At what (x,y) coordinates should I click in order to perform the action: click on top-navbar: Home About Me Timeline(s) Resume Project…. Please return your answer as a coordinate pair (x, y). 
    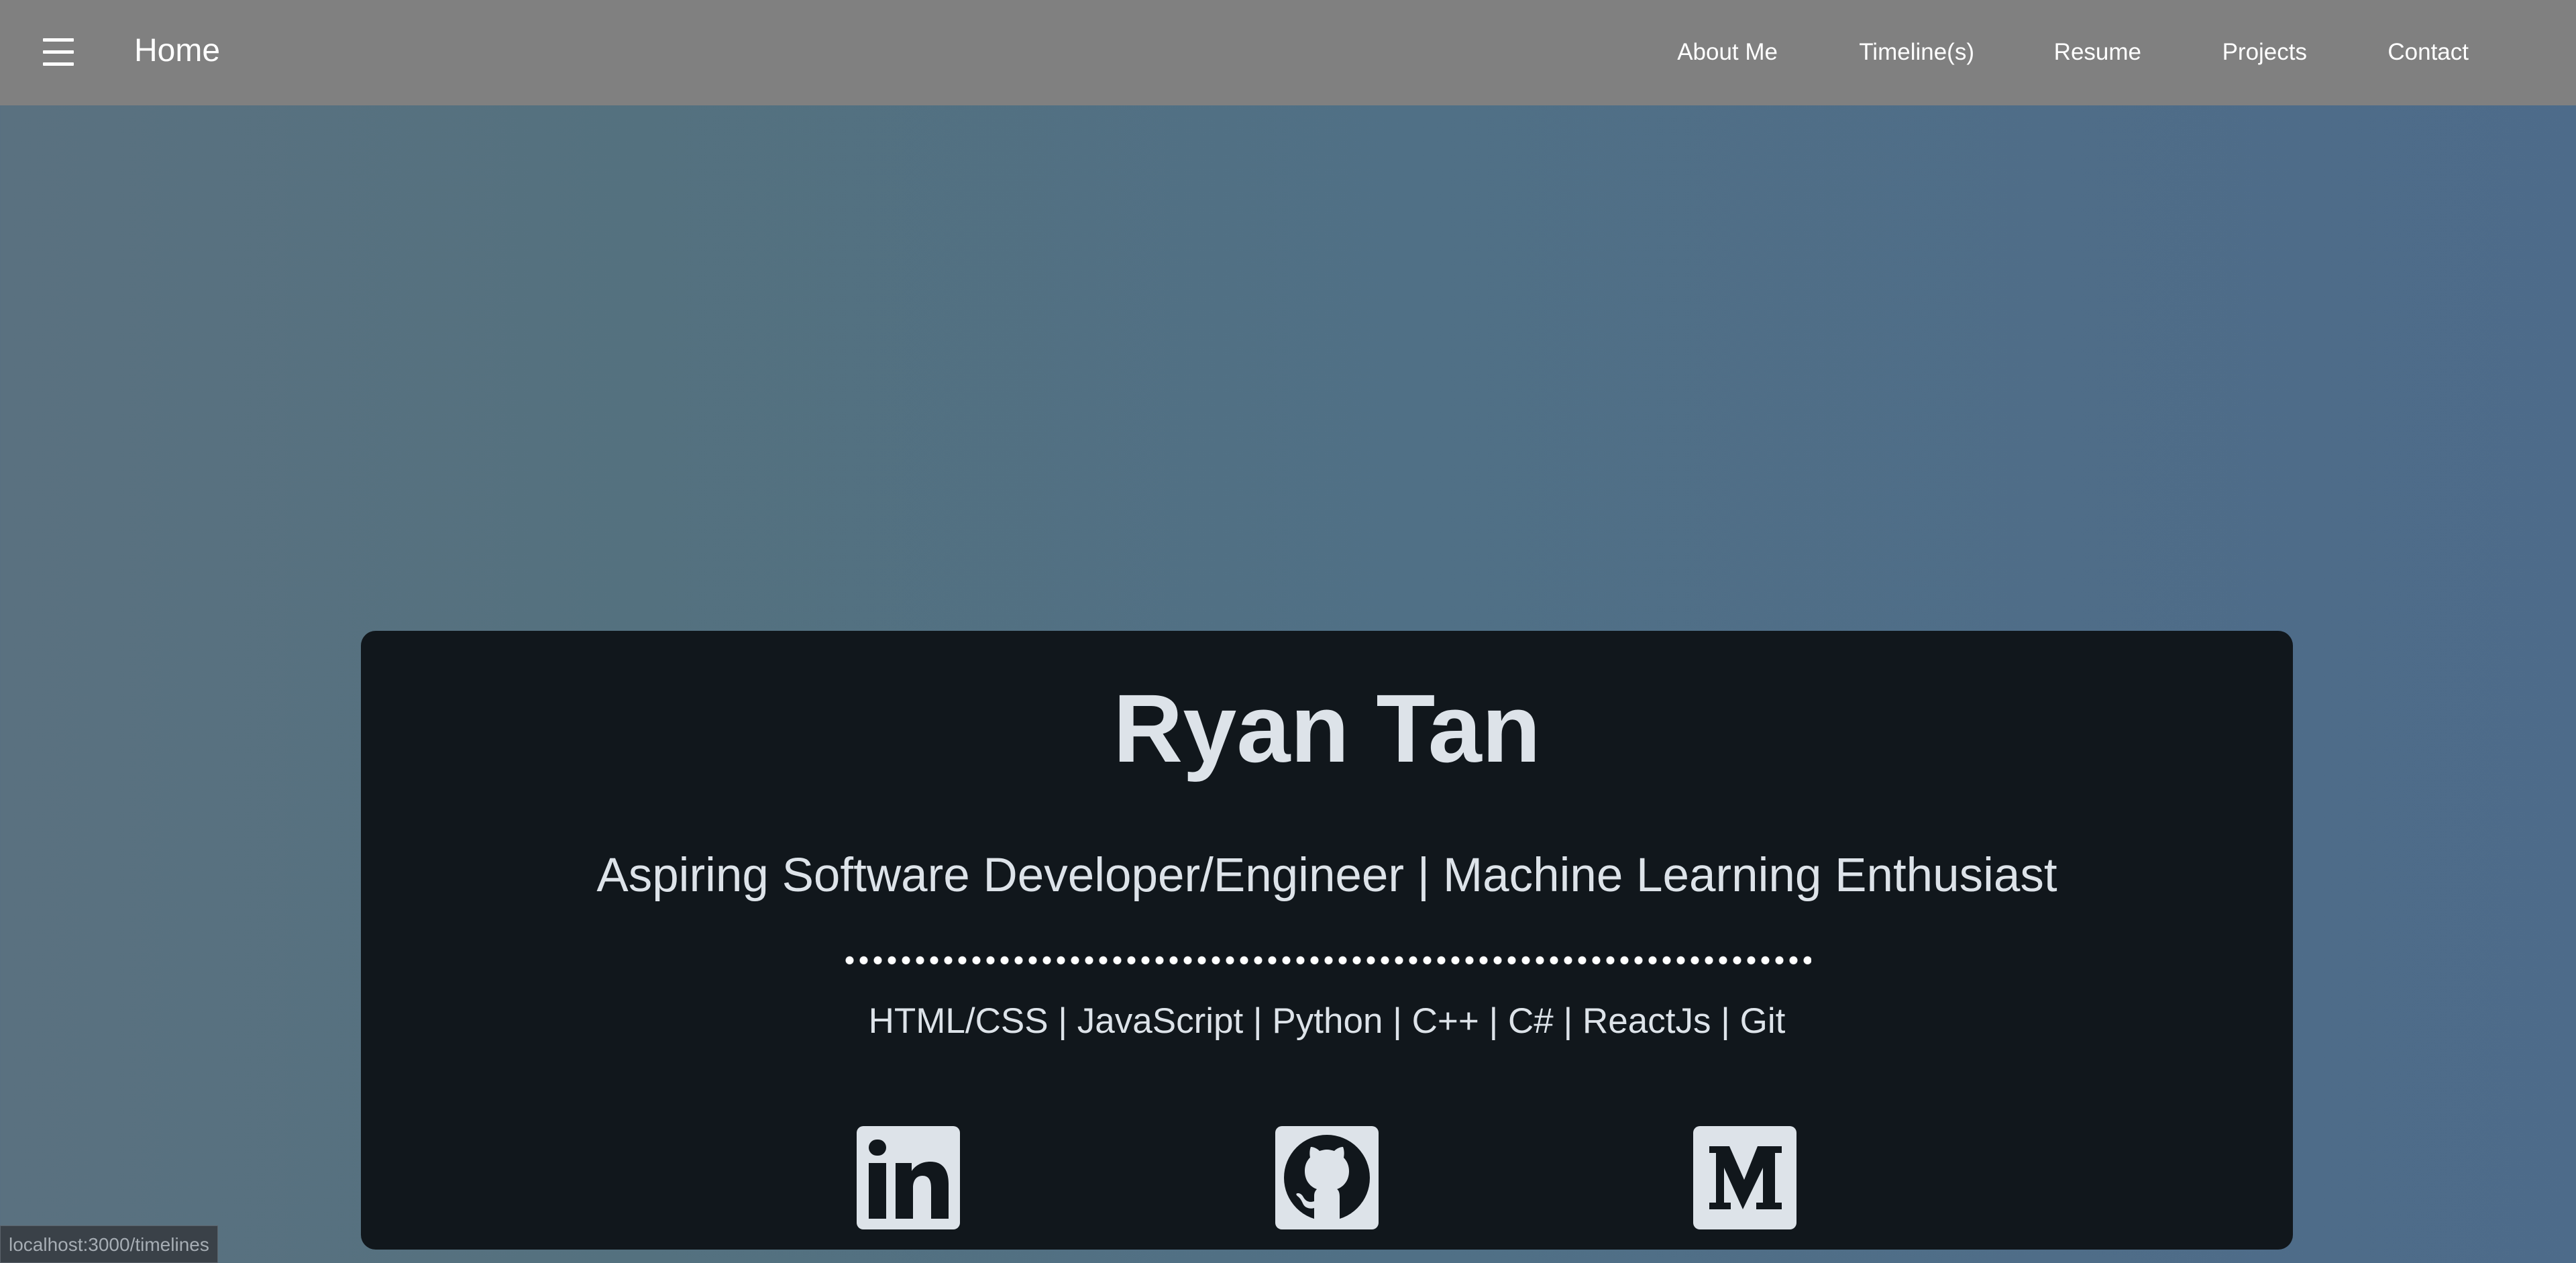
    Looking at the image, I should click on (1288, 52).